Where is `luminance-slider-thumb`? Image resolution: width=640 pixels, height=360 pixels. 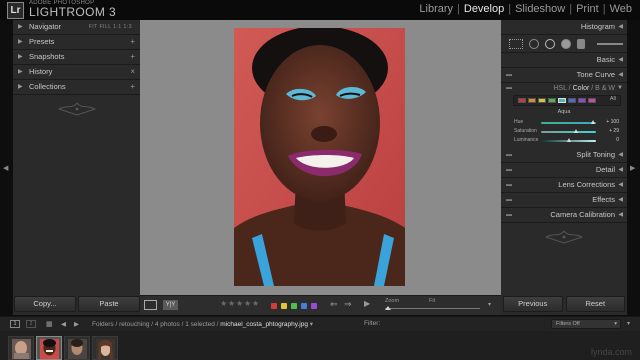 luminance-slider-thumb is located at coordinates (568, 140).